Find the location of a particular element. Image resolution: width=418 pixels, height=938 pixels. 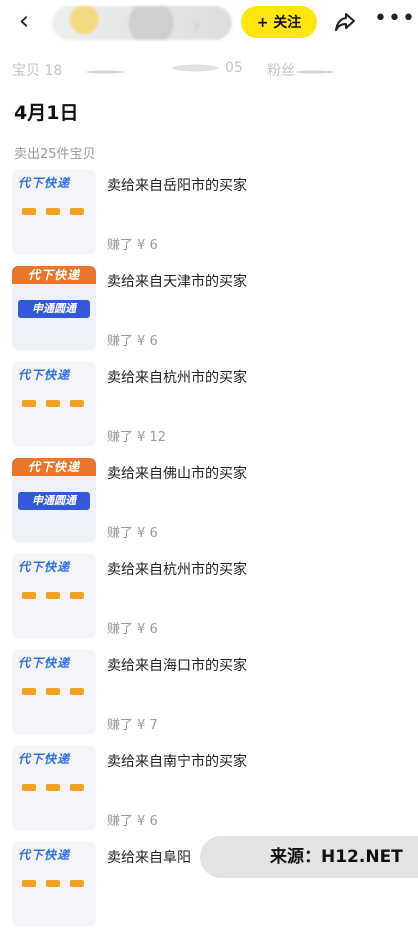

item-title: 卖给来自天津市的买家 is located at coordinates (177, 282).